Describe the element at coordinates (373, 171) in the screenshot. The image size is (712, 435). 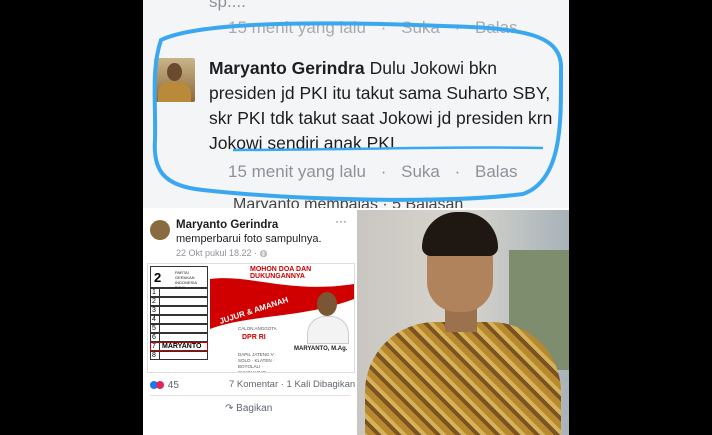
I see `comment-meta: 15 menit yang lalu · Suka · Balas` at that location.